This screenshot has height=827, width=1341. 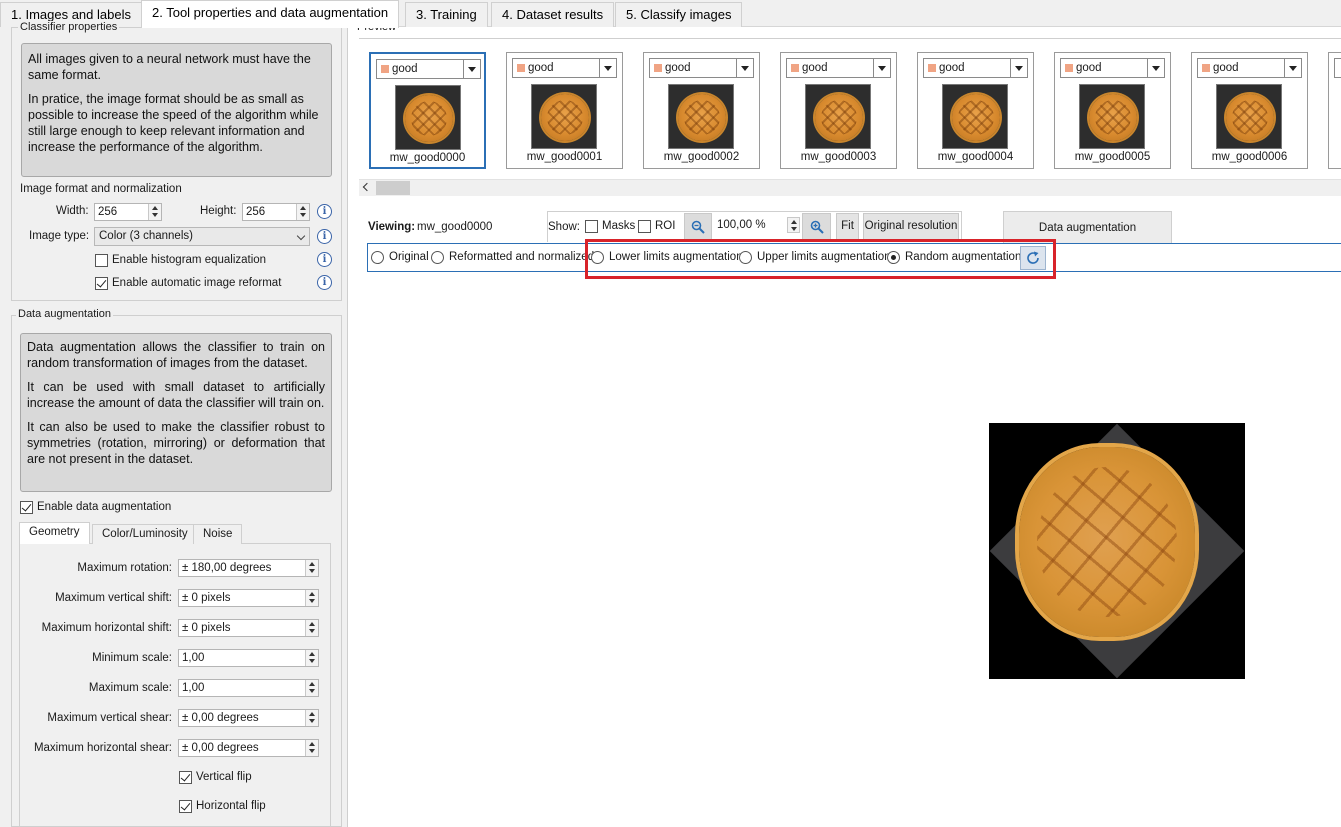 I want to click on thumbnail-item: good mw_good0006, so click(x=1249, y=110).